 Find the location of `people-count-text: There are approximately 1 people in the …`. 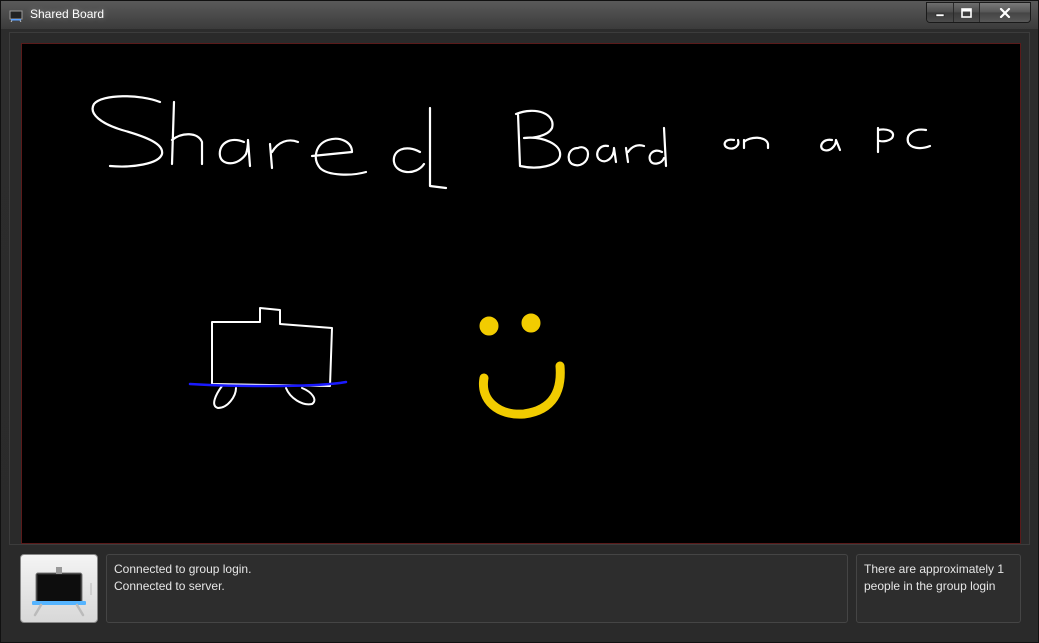

people-count-text: There are approximately 1 people in the … is located at coordinates (934, 577).